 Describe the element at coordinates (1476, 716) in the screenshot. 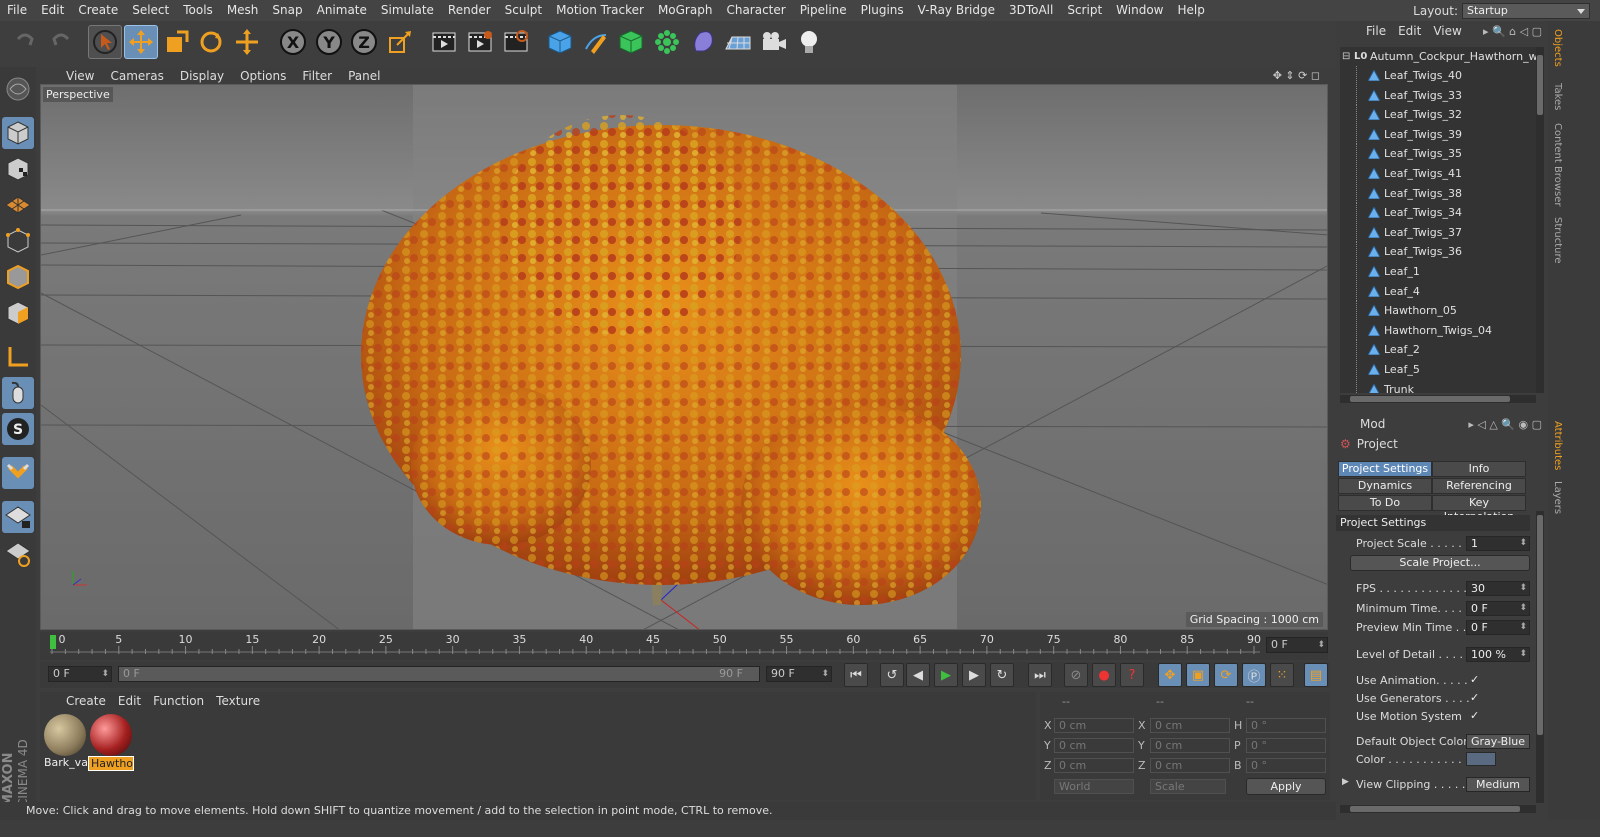

I see `use-motion-checkbox: ✓` at that location.